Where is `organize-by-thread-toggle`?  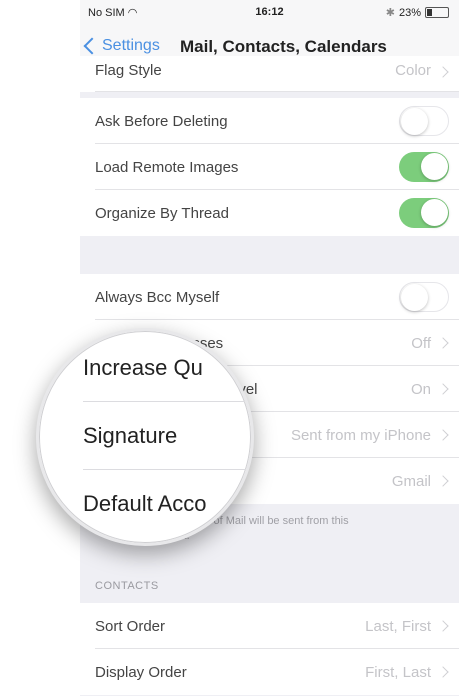
organize-by-thread-toggle is located at coordinates (424, 213).